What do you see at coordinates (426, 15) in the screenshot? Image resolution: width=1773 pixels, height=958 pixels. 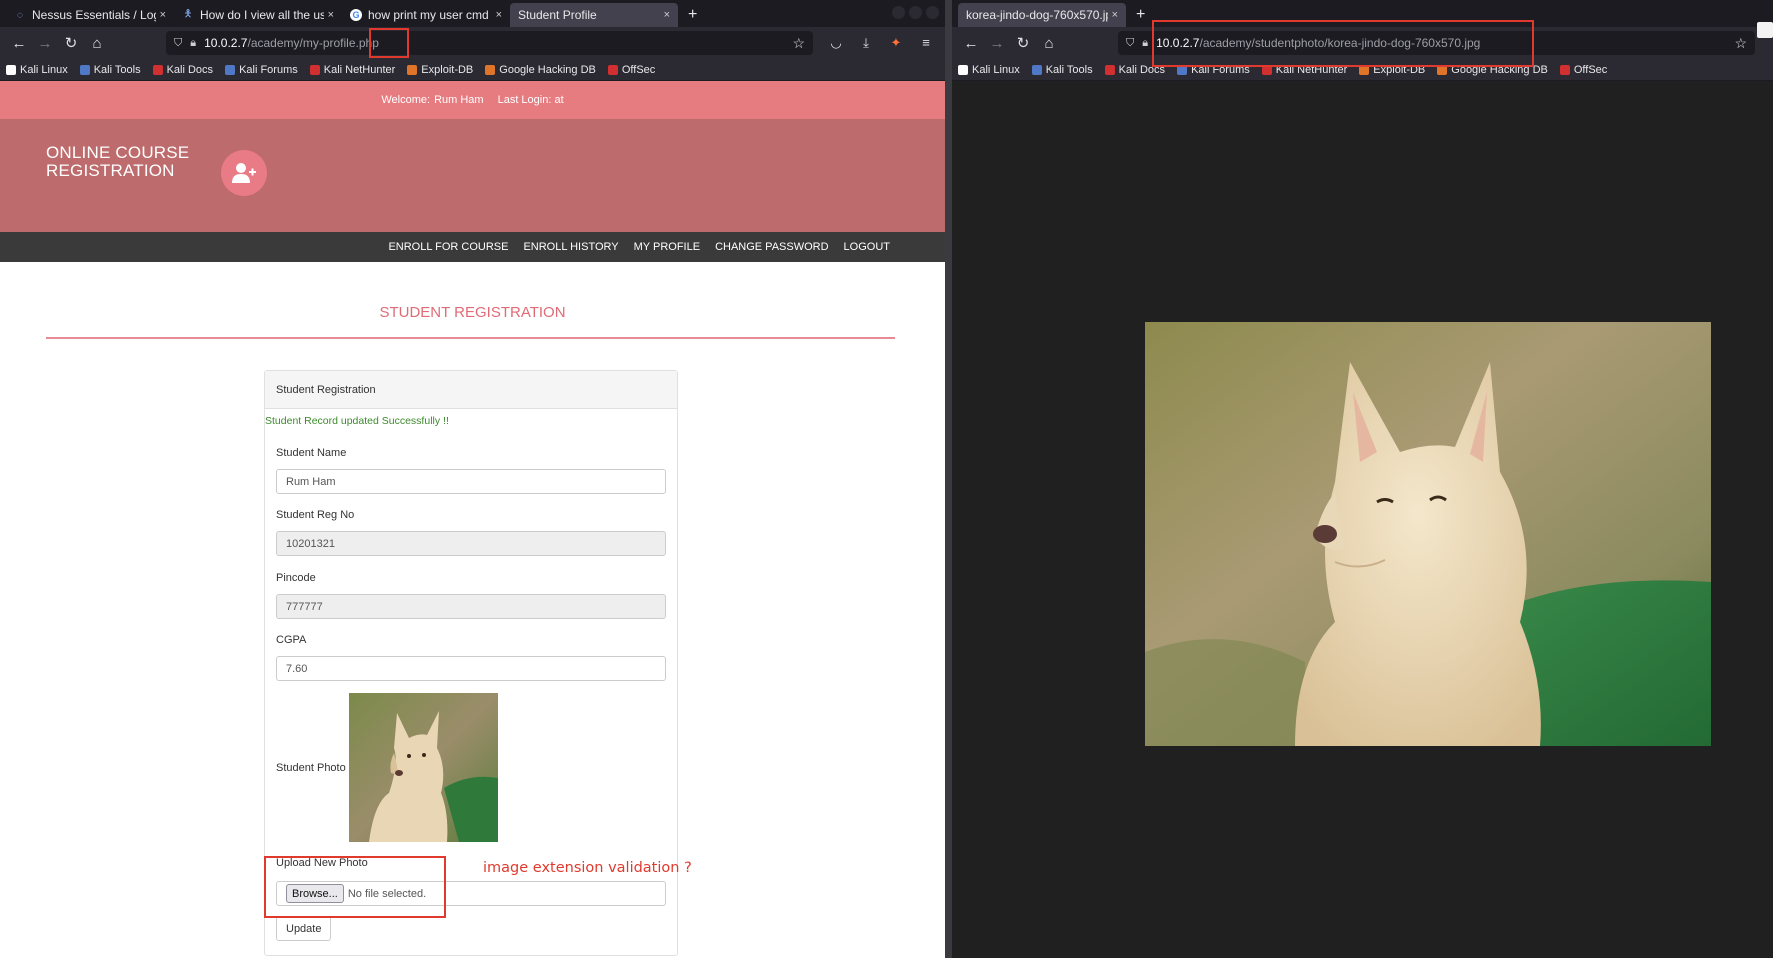 I see `tab-google-search: G how print my user cmd w ×` at bounding box center [426, 15].